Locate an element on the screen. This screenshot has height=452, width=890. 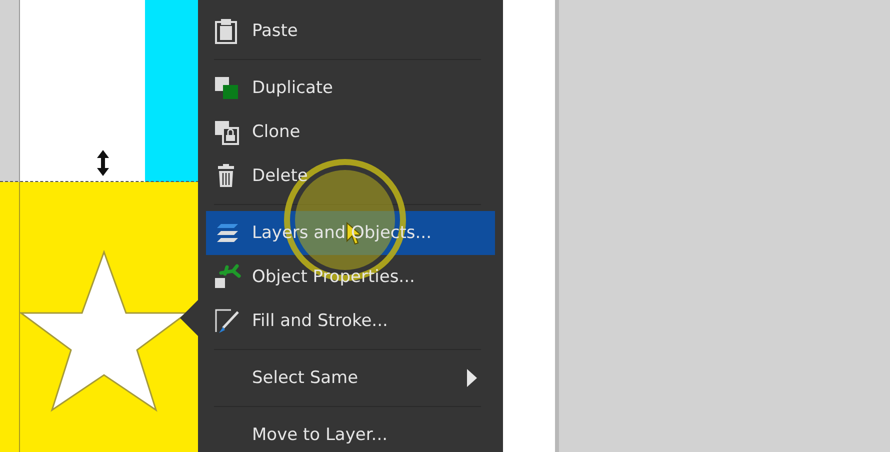
duplicate-icon is located at coordinates (227, 88).